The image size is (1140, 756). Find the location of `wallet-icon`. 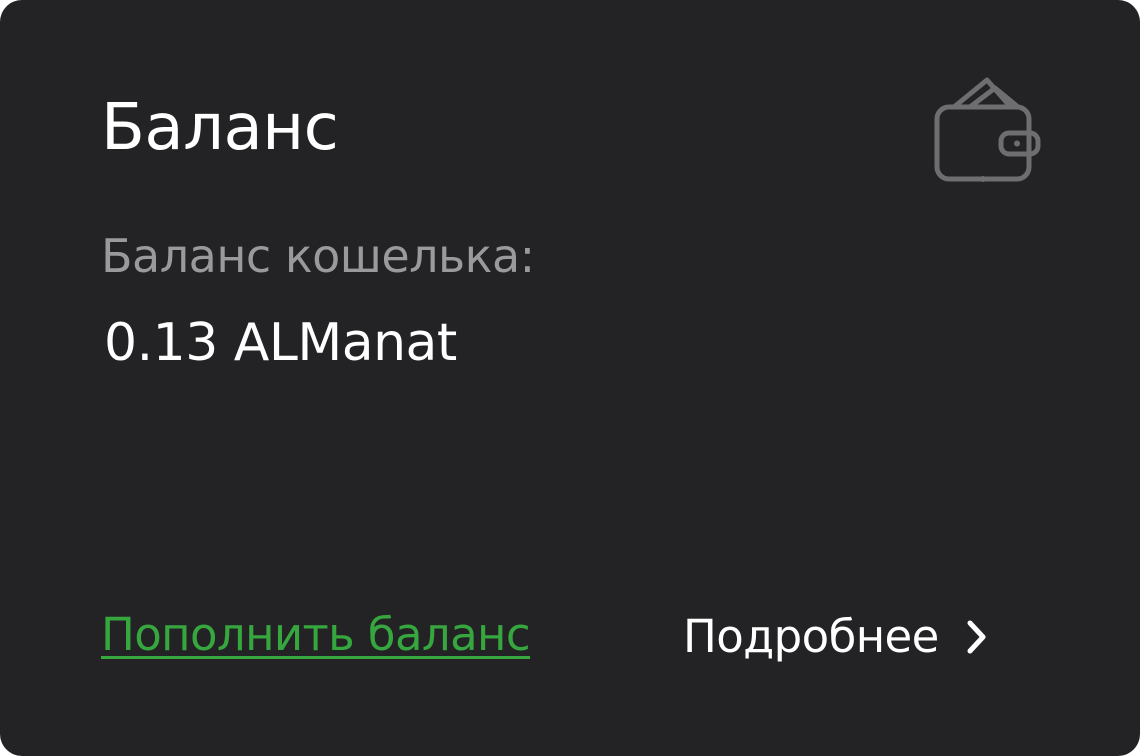

wallet-icon is located at coordinates (987, 129).